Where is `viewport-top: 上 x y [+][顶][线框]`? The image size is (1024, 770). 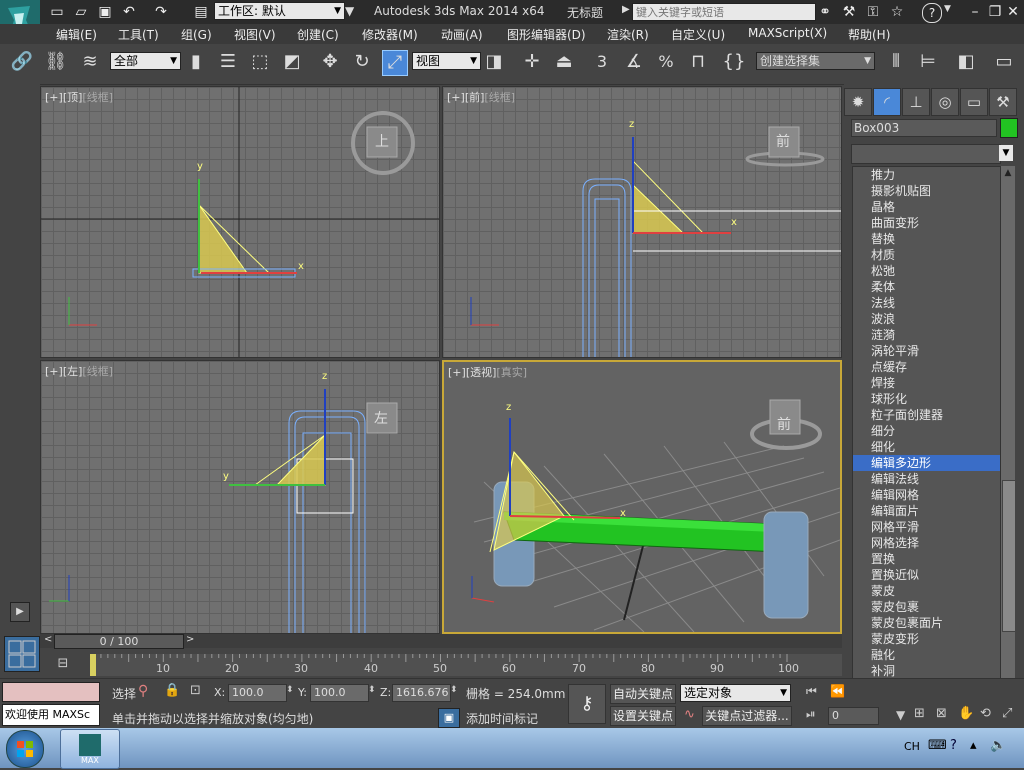 viewport-top: 上 x y [+][顶][线框] is located at coordinates (240, 222).